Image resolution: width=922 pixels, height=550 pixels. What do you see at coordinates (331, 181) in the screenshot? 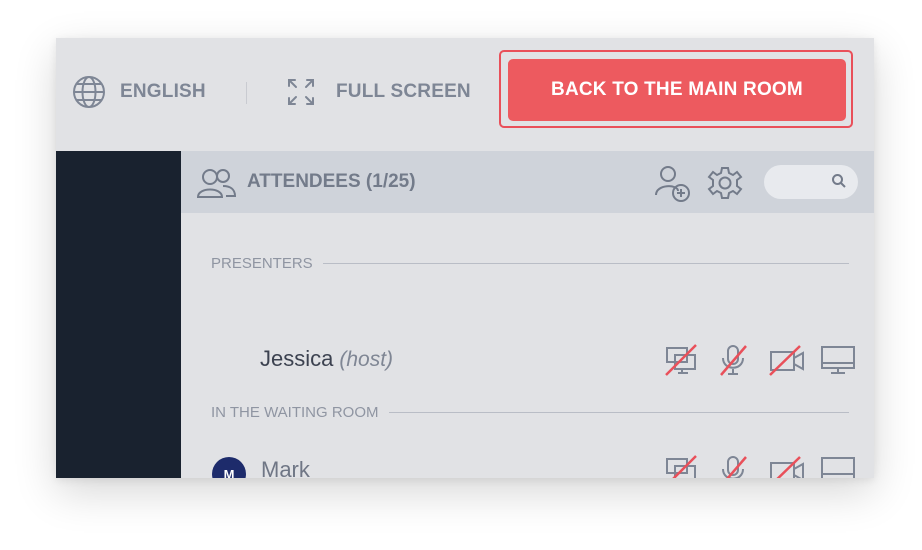
I see `attendees-title: ATTENDEES (1/25)` at bounding box center [331, 181].